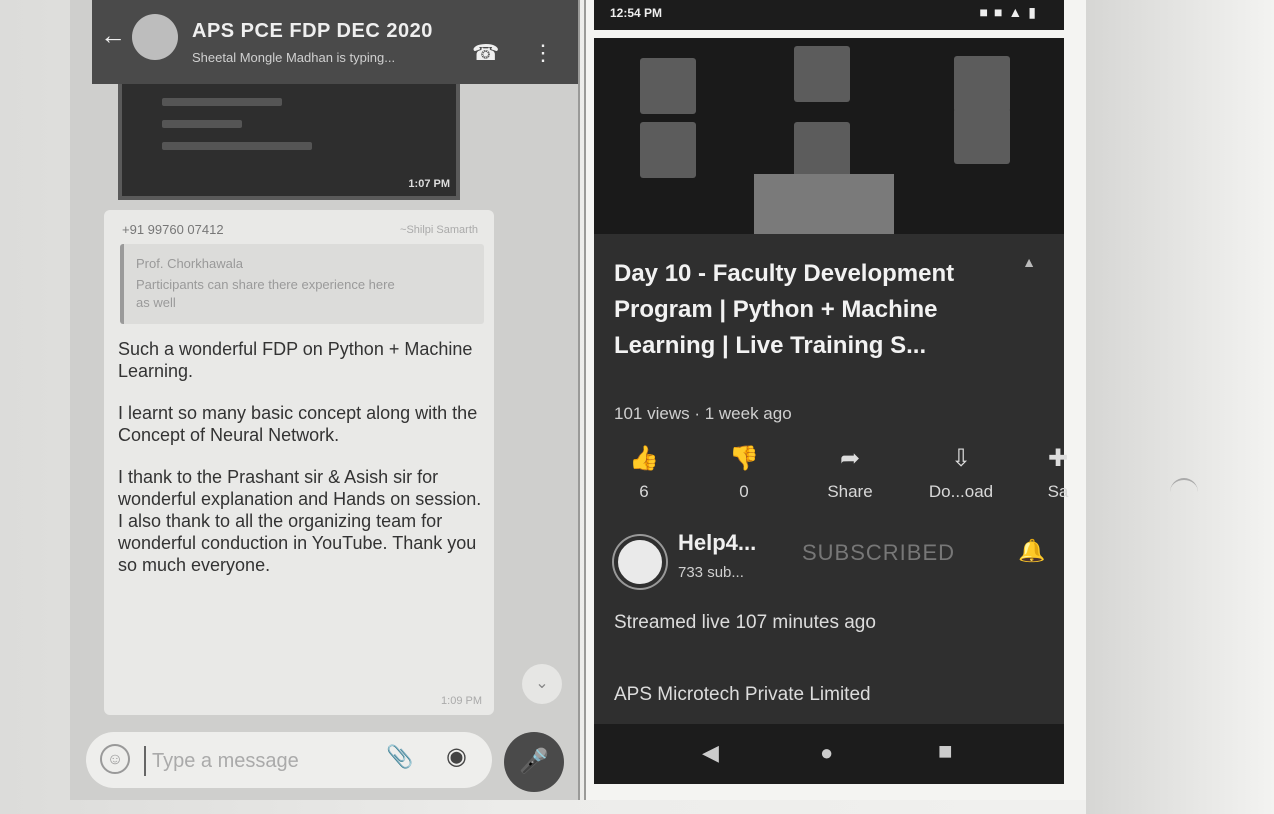 This screenshot has width=1274, height=814. What do you see at coordinates (744, 458) in the screenshot?
I see `thumbs-down-icon: 👎` at bounding box center [744, 458].